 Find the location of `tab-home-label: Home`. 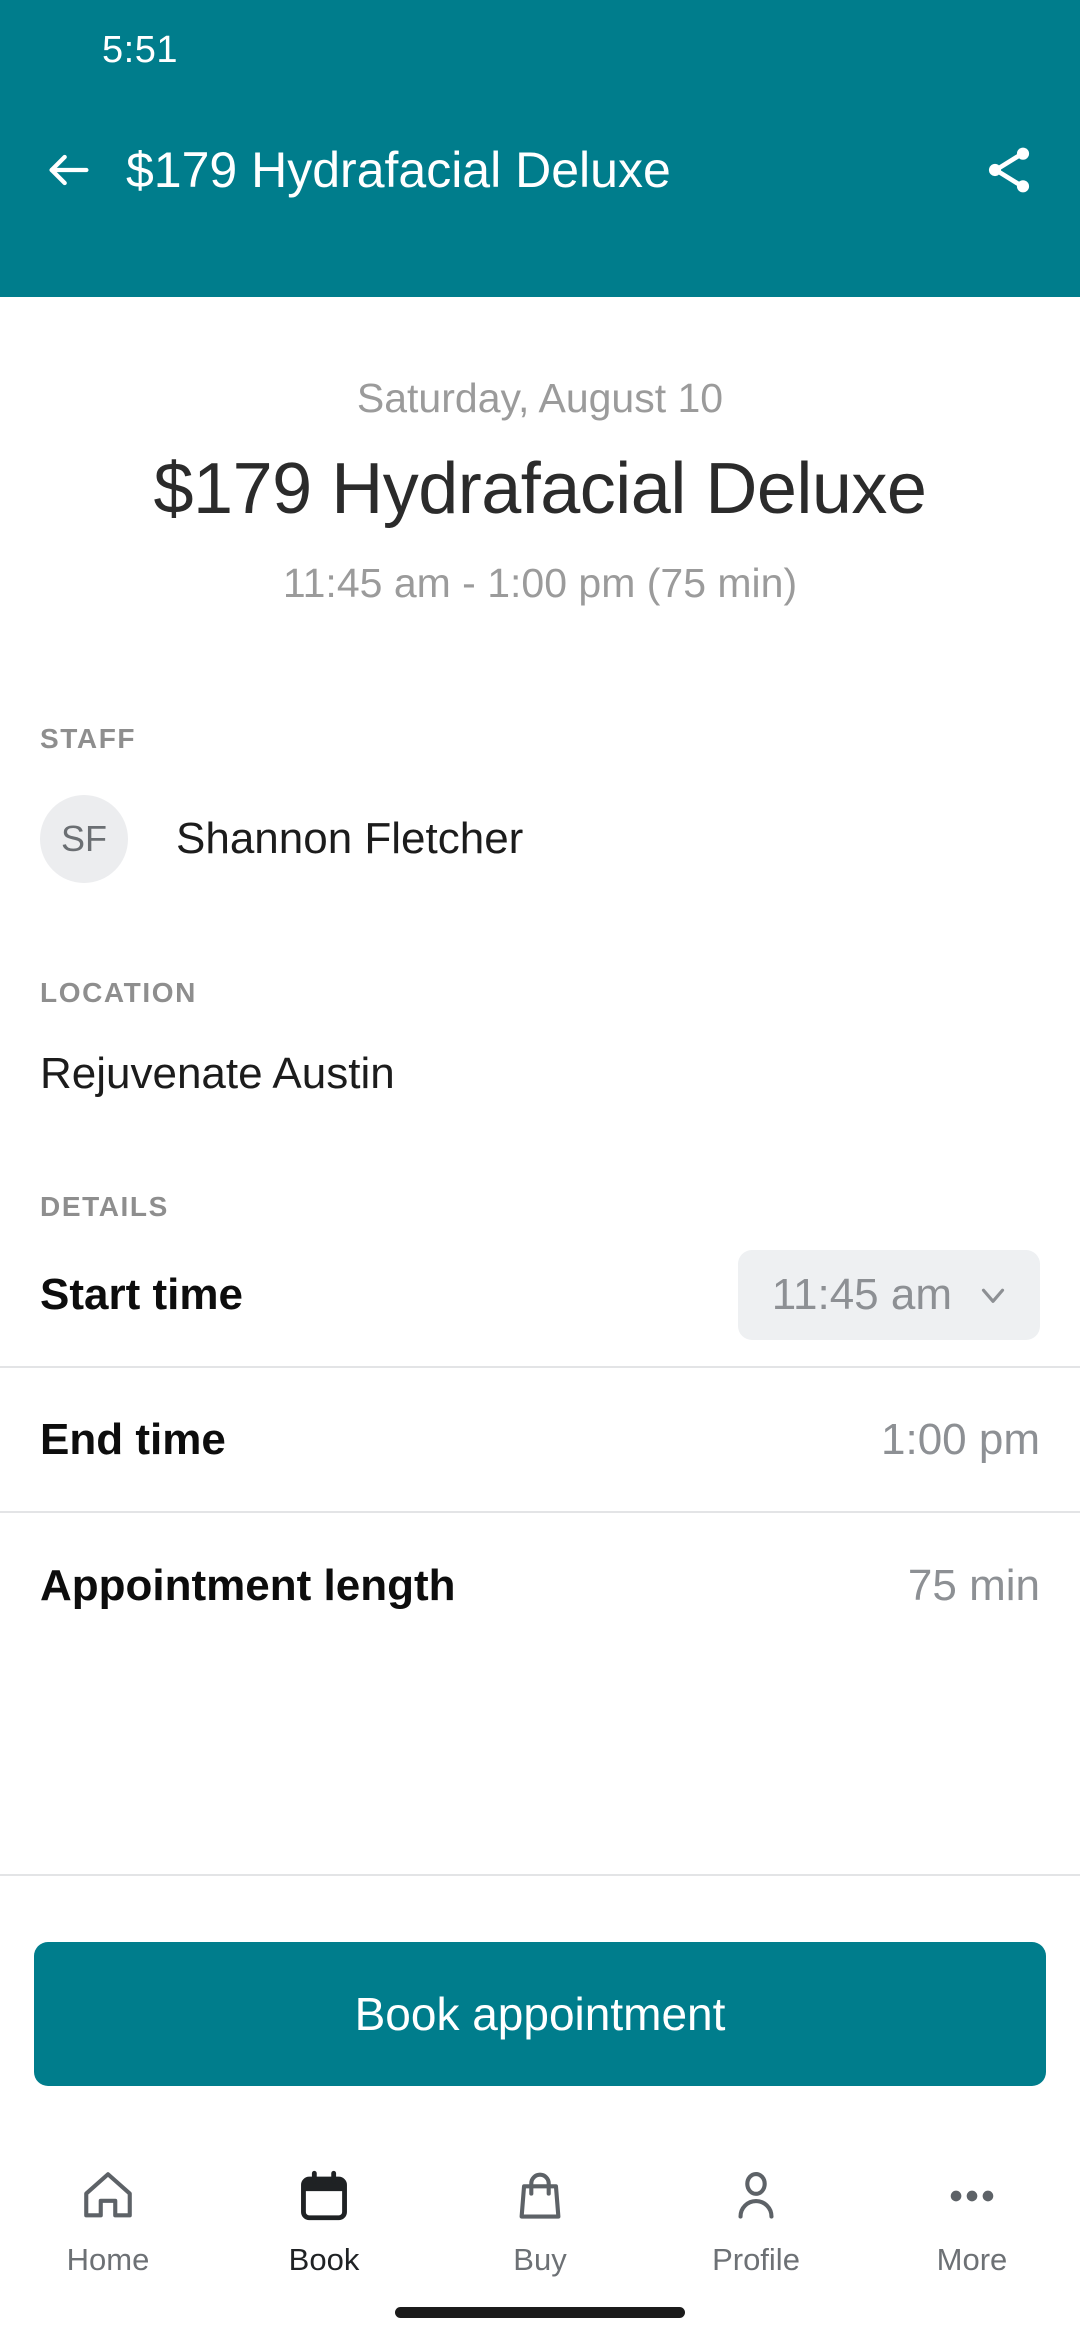

tab-home-label: Home is located at coordinates (108, 2259).